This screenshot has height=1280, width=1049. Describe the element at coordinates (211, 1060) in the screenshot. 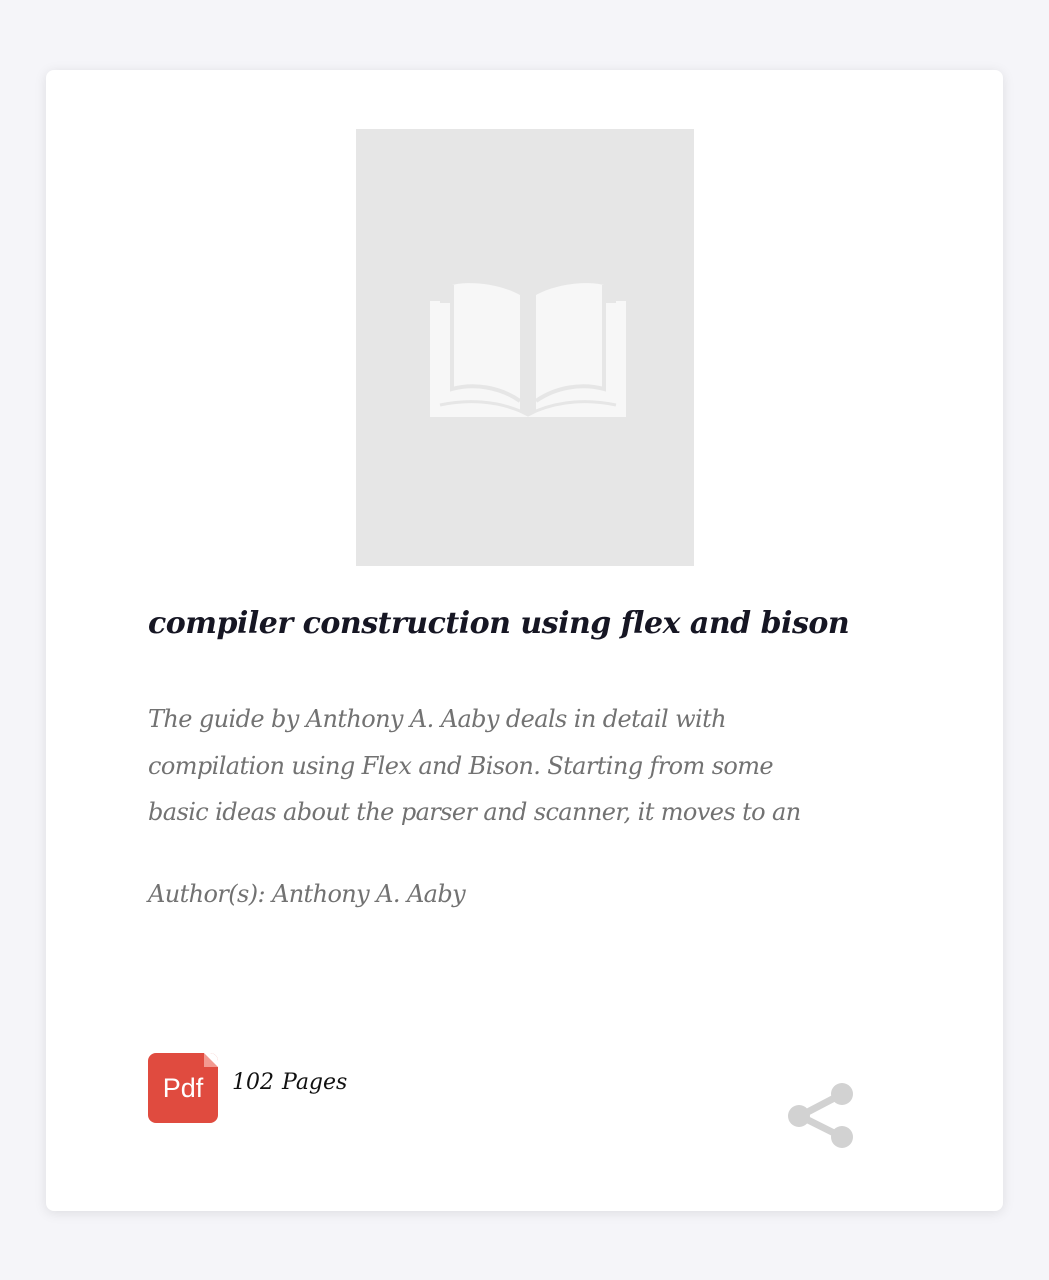

I see `page-fold` at that location.